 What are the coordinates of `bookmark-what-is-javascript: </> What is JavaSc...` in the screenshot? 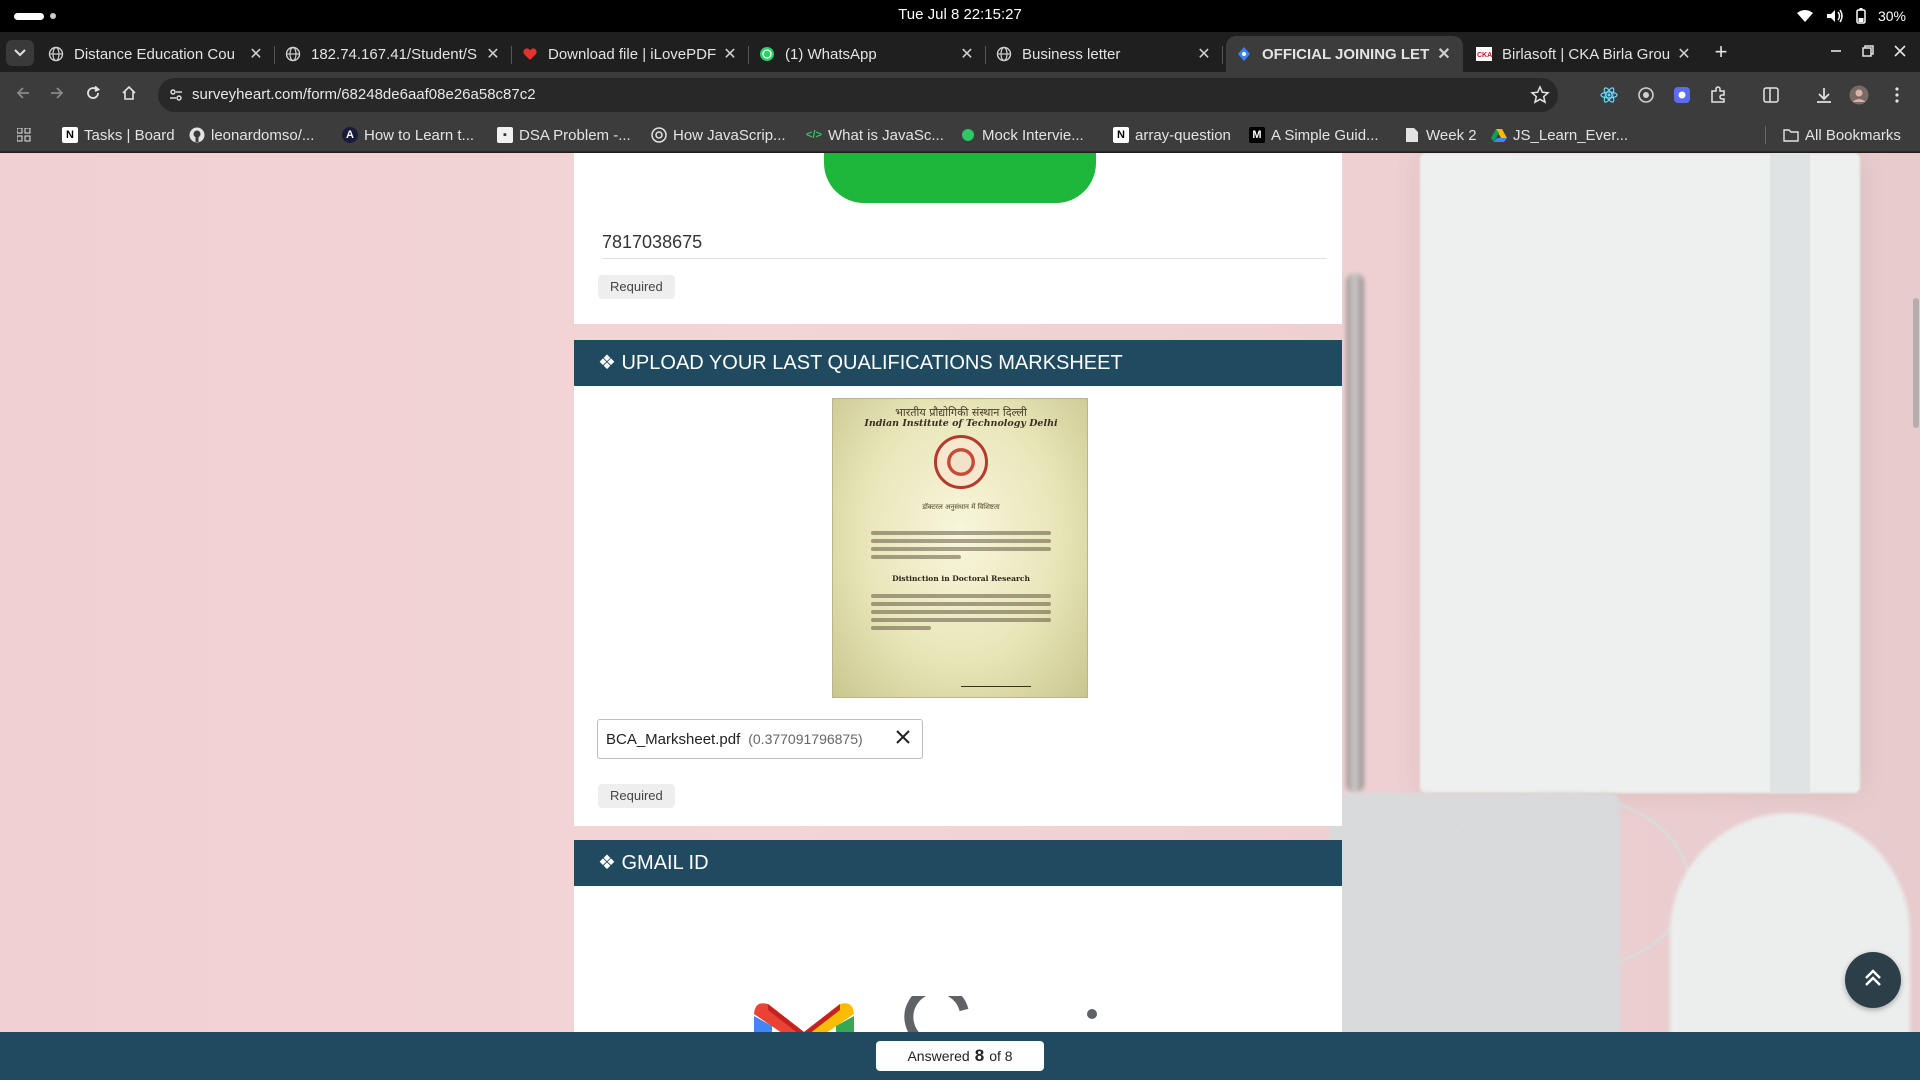 It's located at (875, 135).